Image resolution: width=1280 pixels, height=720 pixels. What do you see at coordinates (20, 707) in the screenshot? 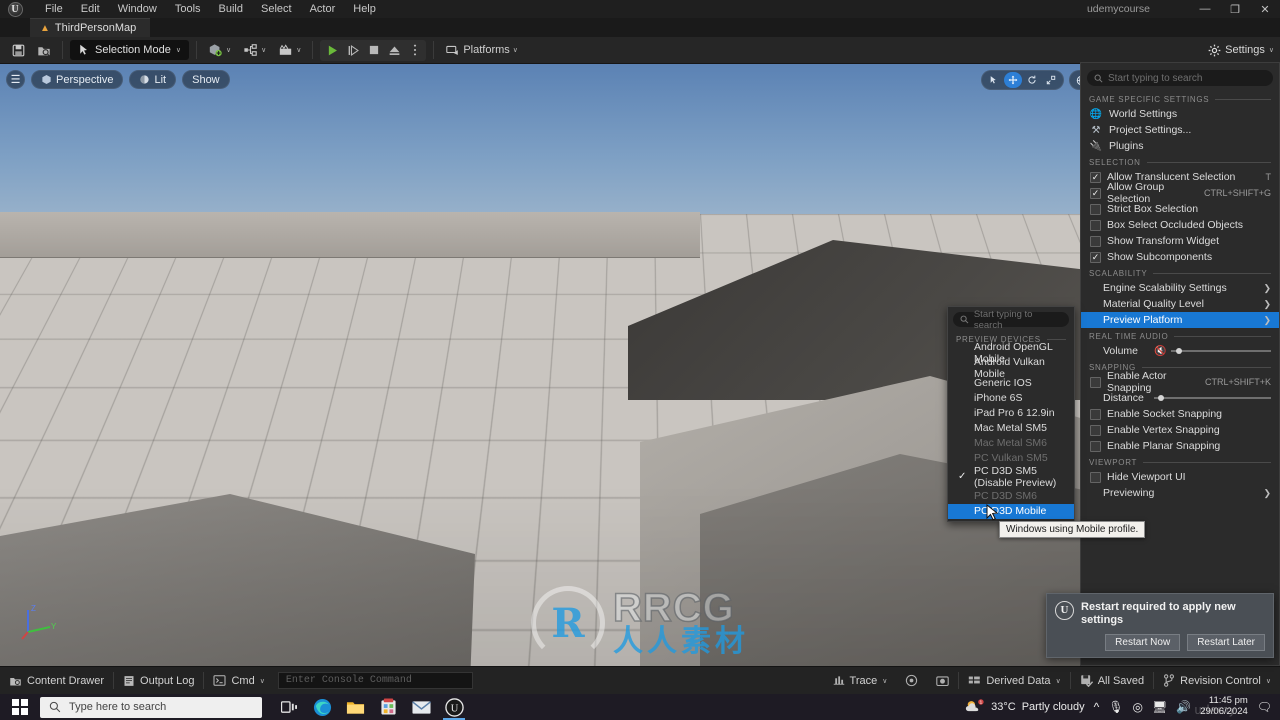
I see `start-button` at bounding box center [20, 707].